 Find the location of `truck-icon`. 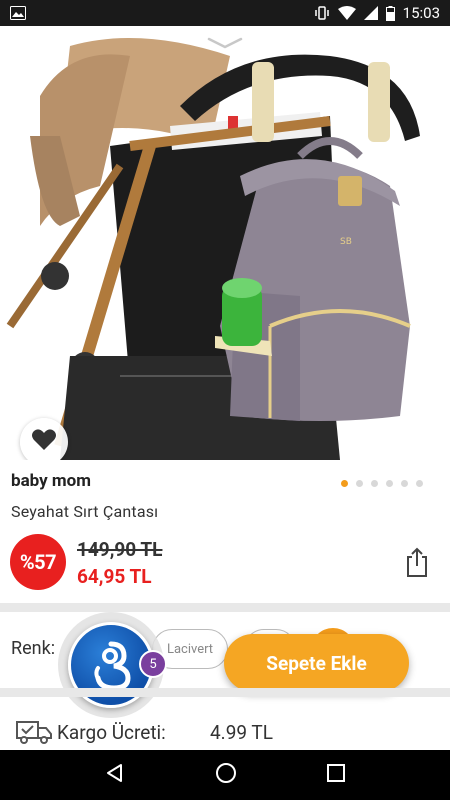

truck-icon is located at coordinates (34, 734).